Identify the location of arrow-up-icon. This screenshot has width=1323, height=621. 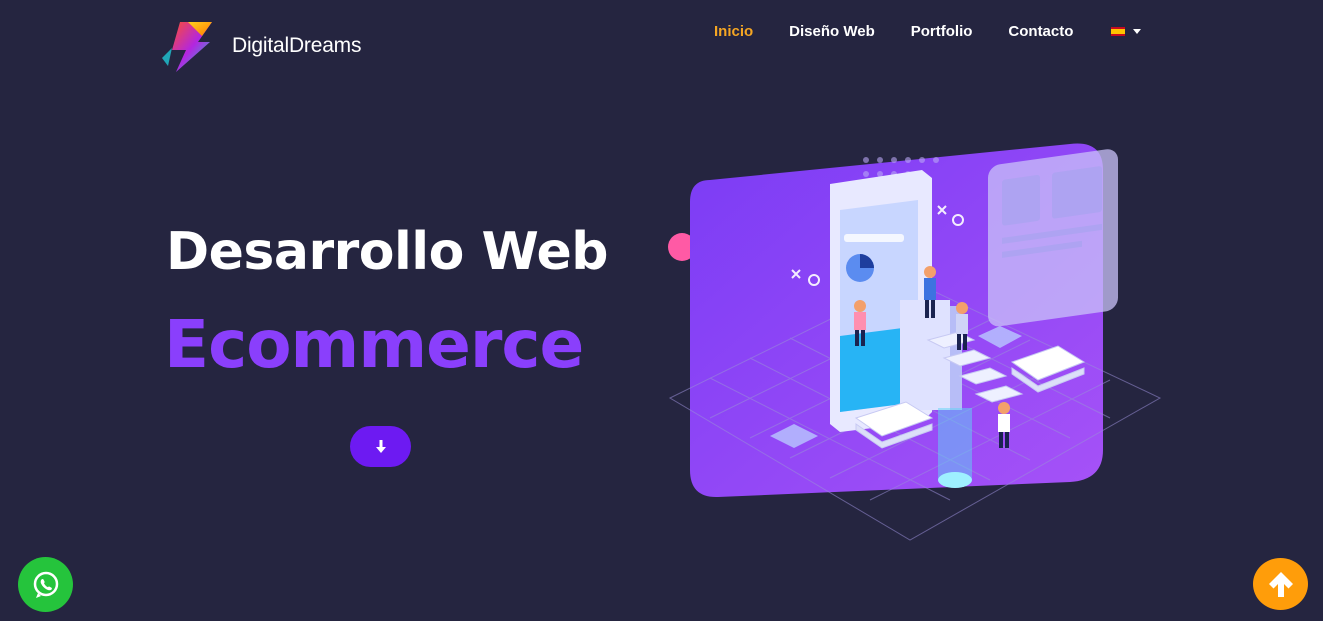
(1280, 584).